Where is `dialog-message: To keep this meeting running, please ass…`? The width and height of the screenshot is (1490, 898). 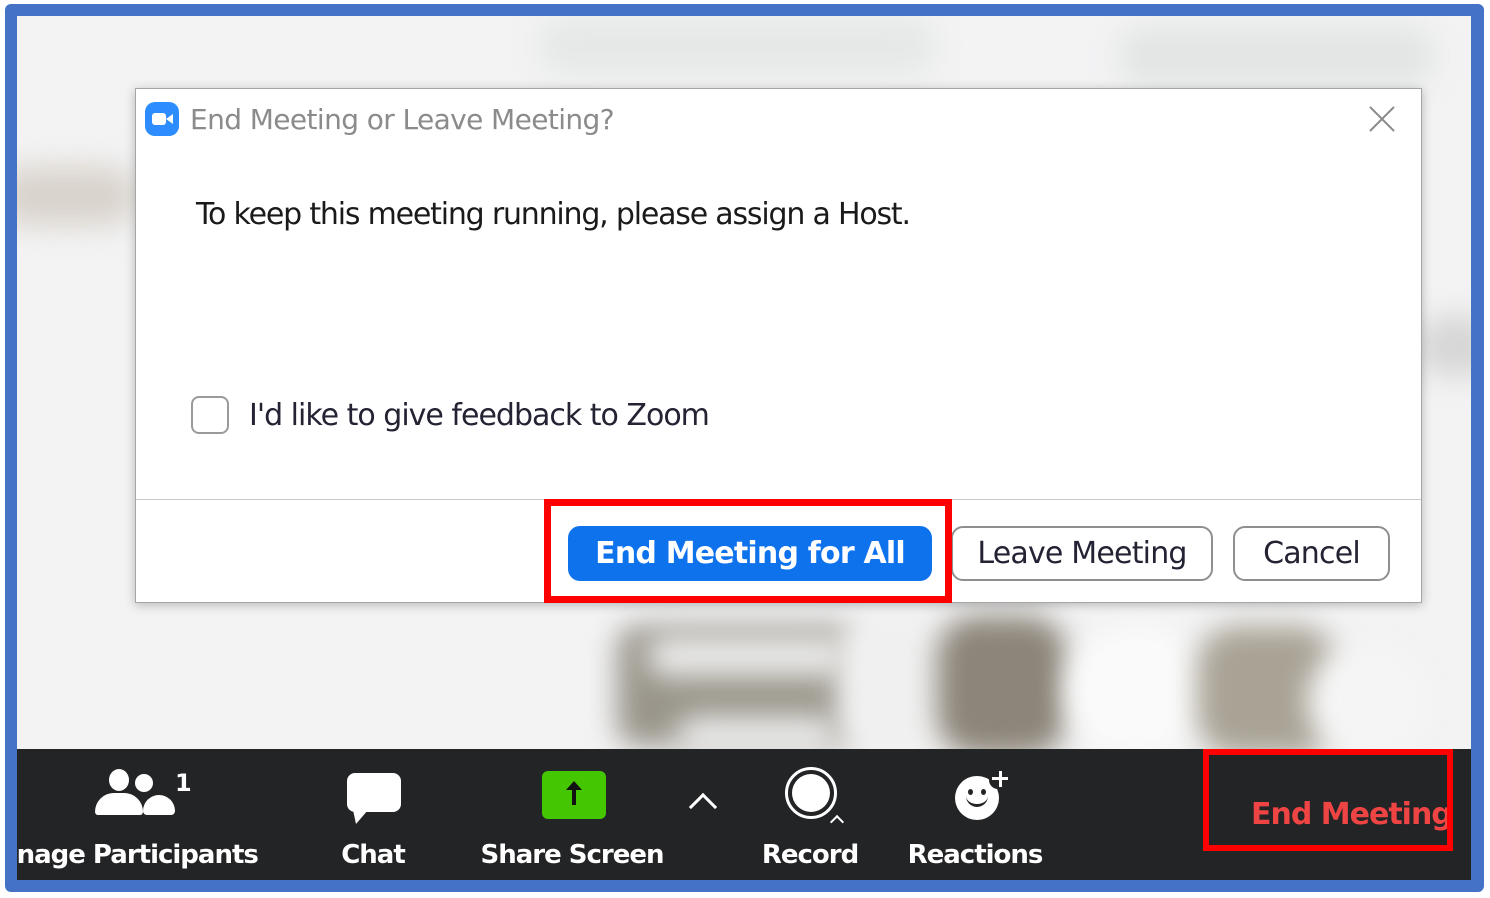
dialog-message: To keep this meeting running, please ass… is located at coordinates (553, 214).